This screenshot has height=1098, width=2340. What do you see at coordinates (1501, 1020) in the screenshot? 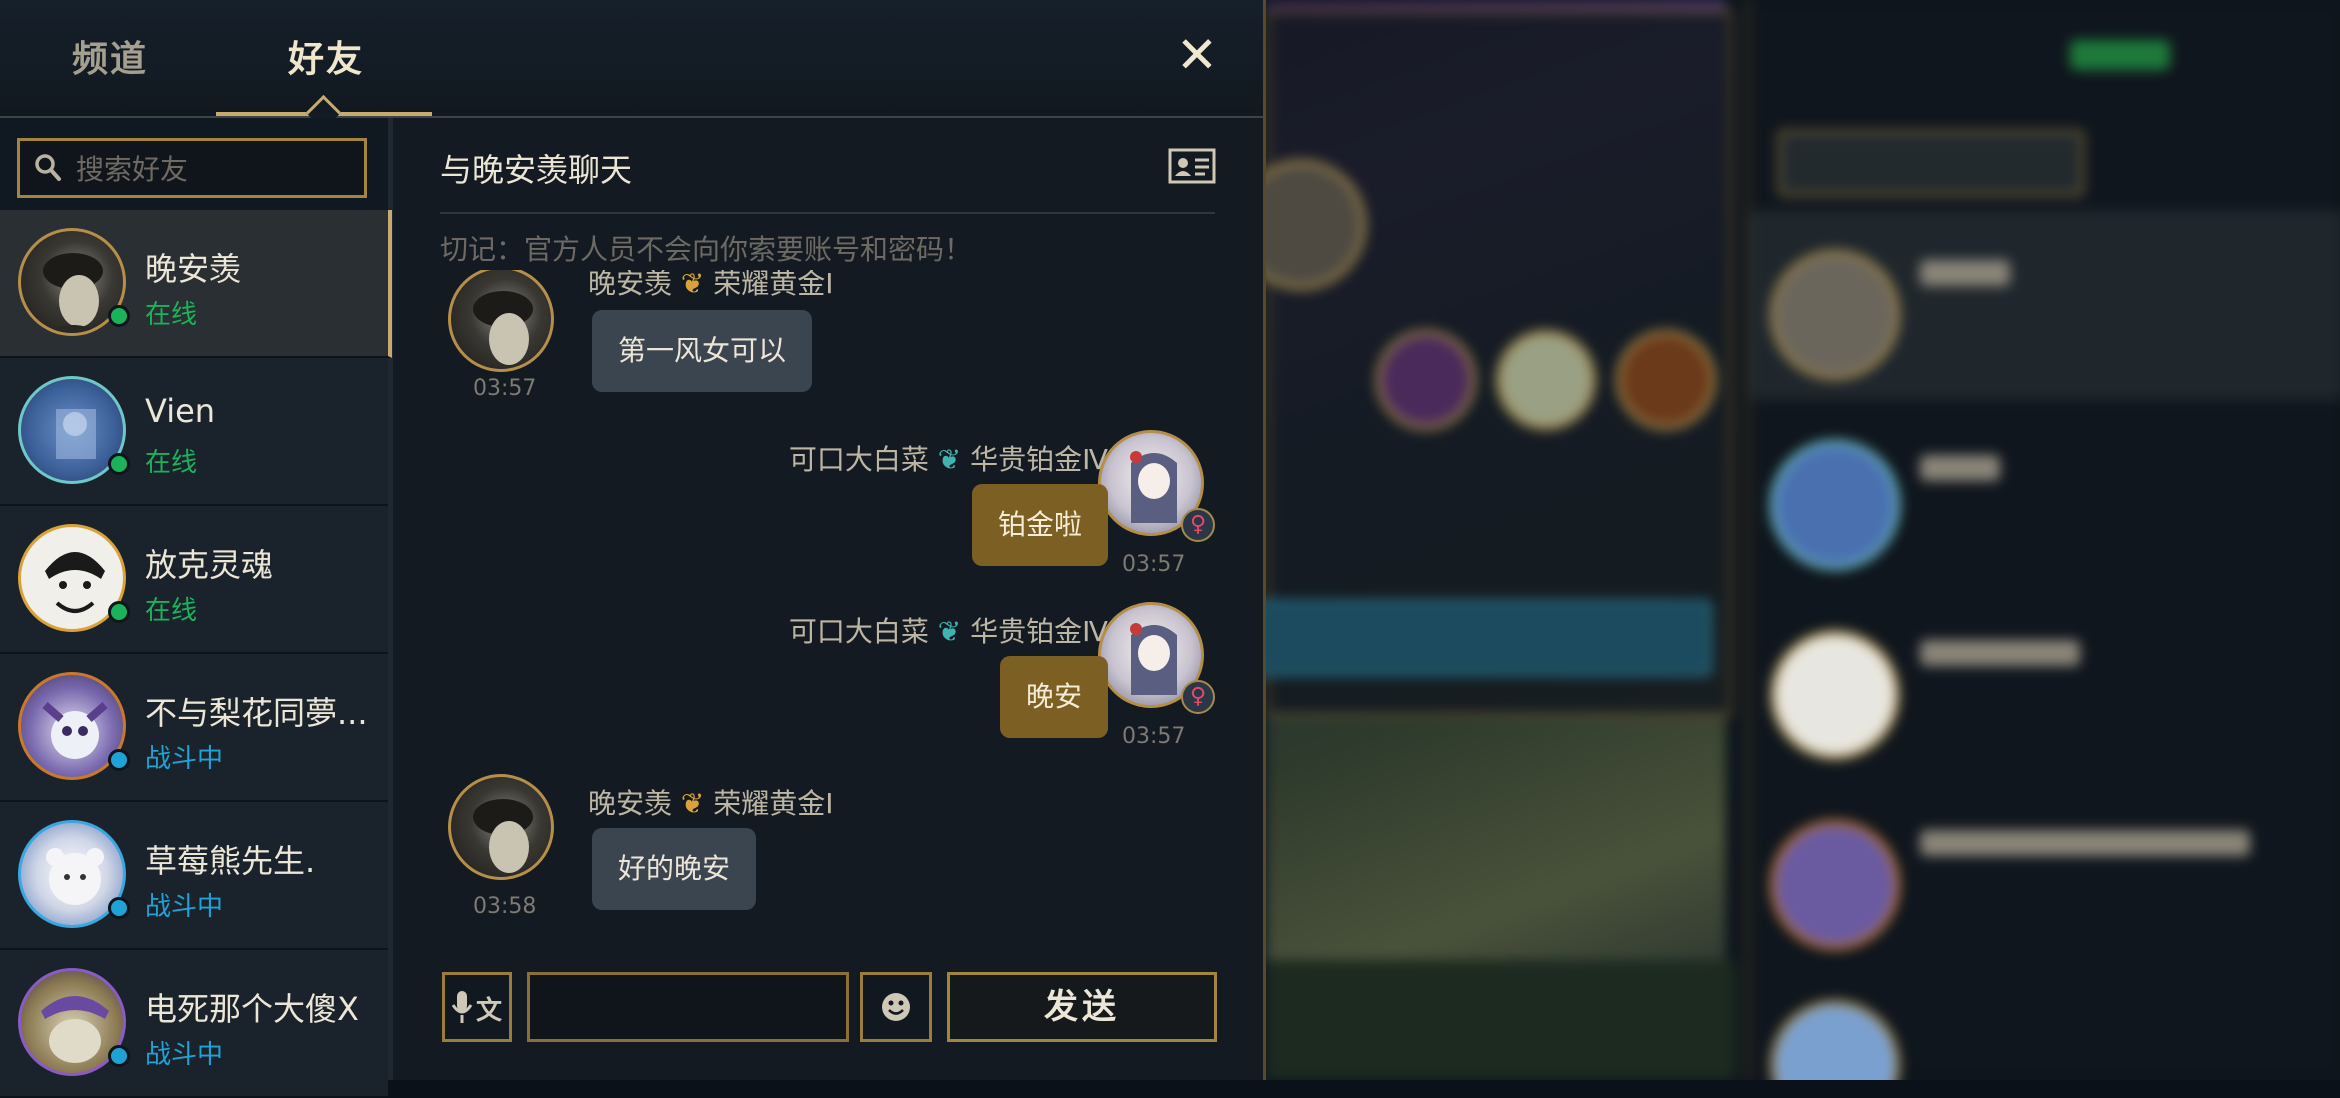
I see `background-bottom-bar` at bounding box center [1501, 1020].